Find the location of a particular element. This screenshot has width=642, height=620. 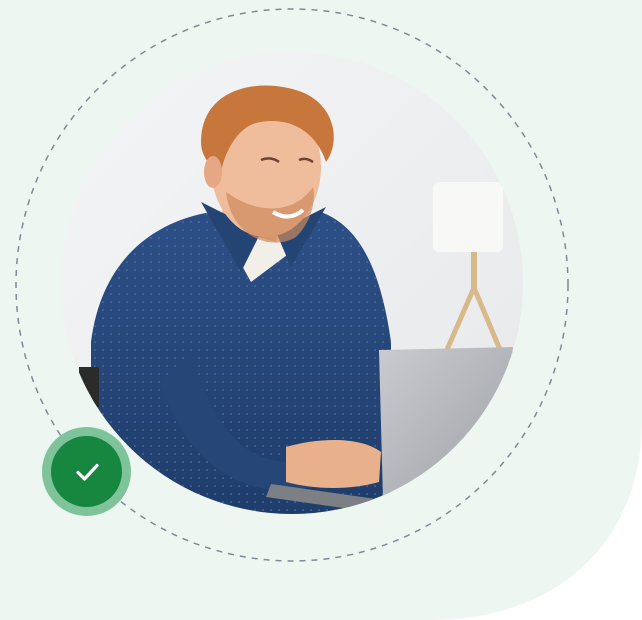

verified-badge is located at coordinates (86, 471).